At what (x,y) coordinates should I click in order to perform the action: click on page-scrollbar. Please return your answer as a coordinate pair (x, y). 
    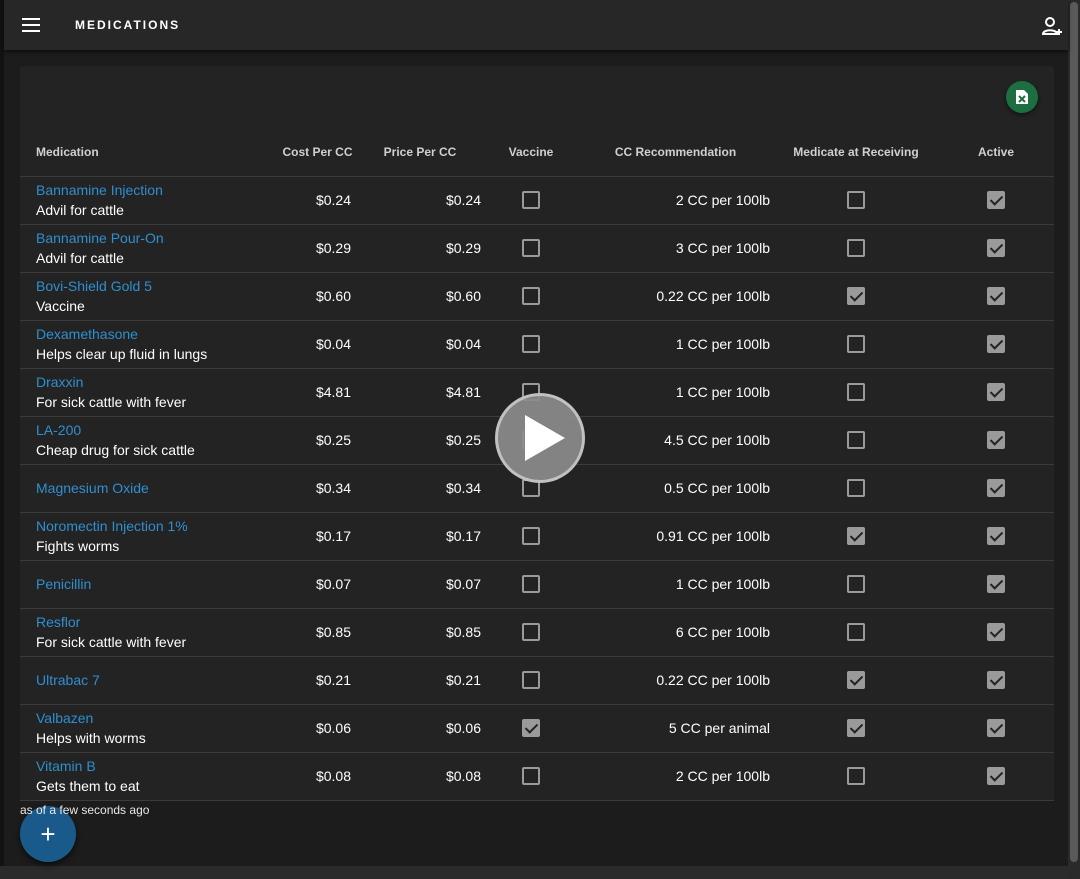
    Looking at the image, I should click on (1074, 439).